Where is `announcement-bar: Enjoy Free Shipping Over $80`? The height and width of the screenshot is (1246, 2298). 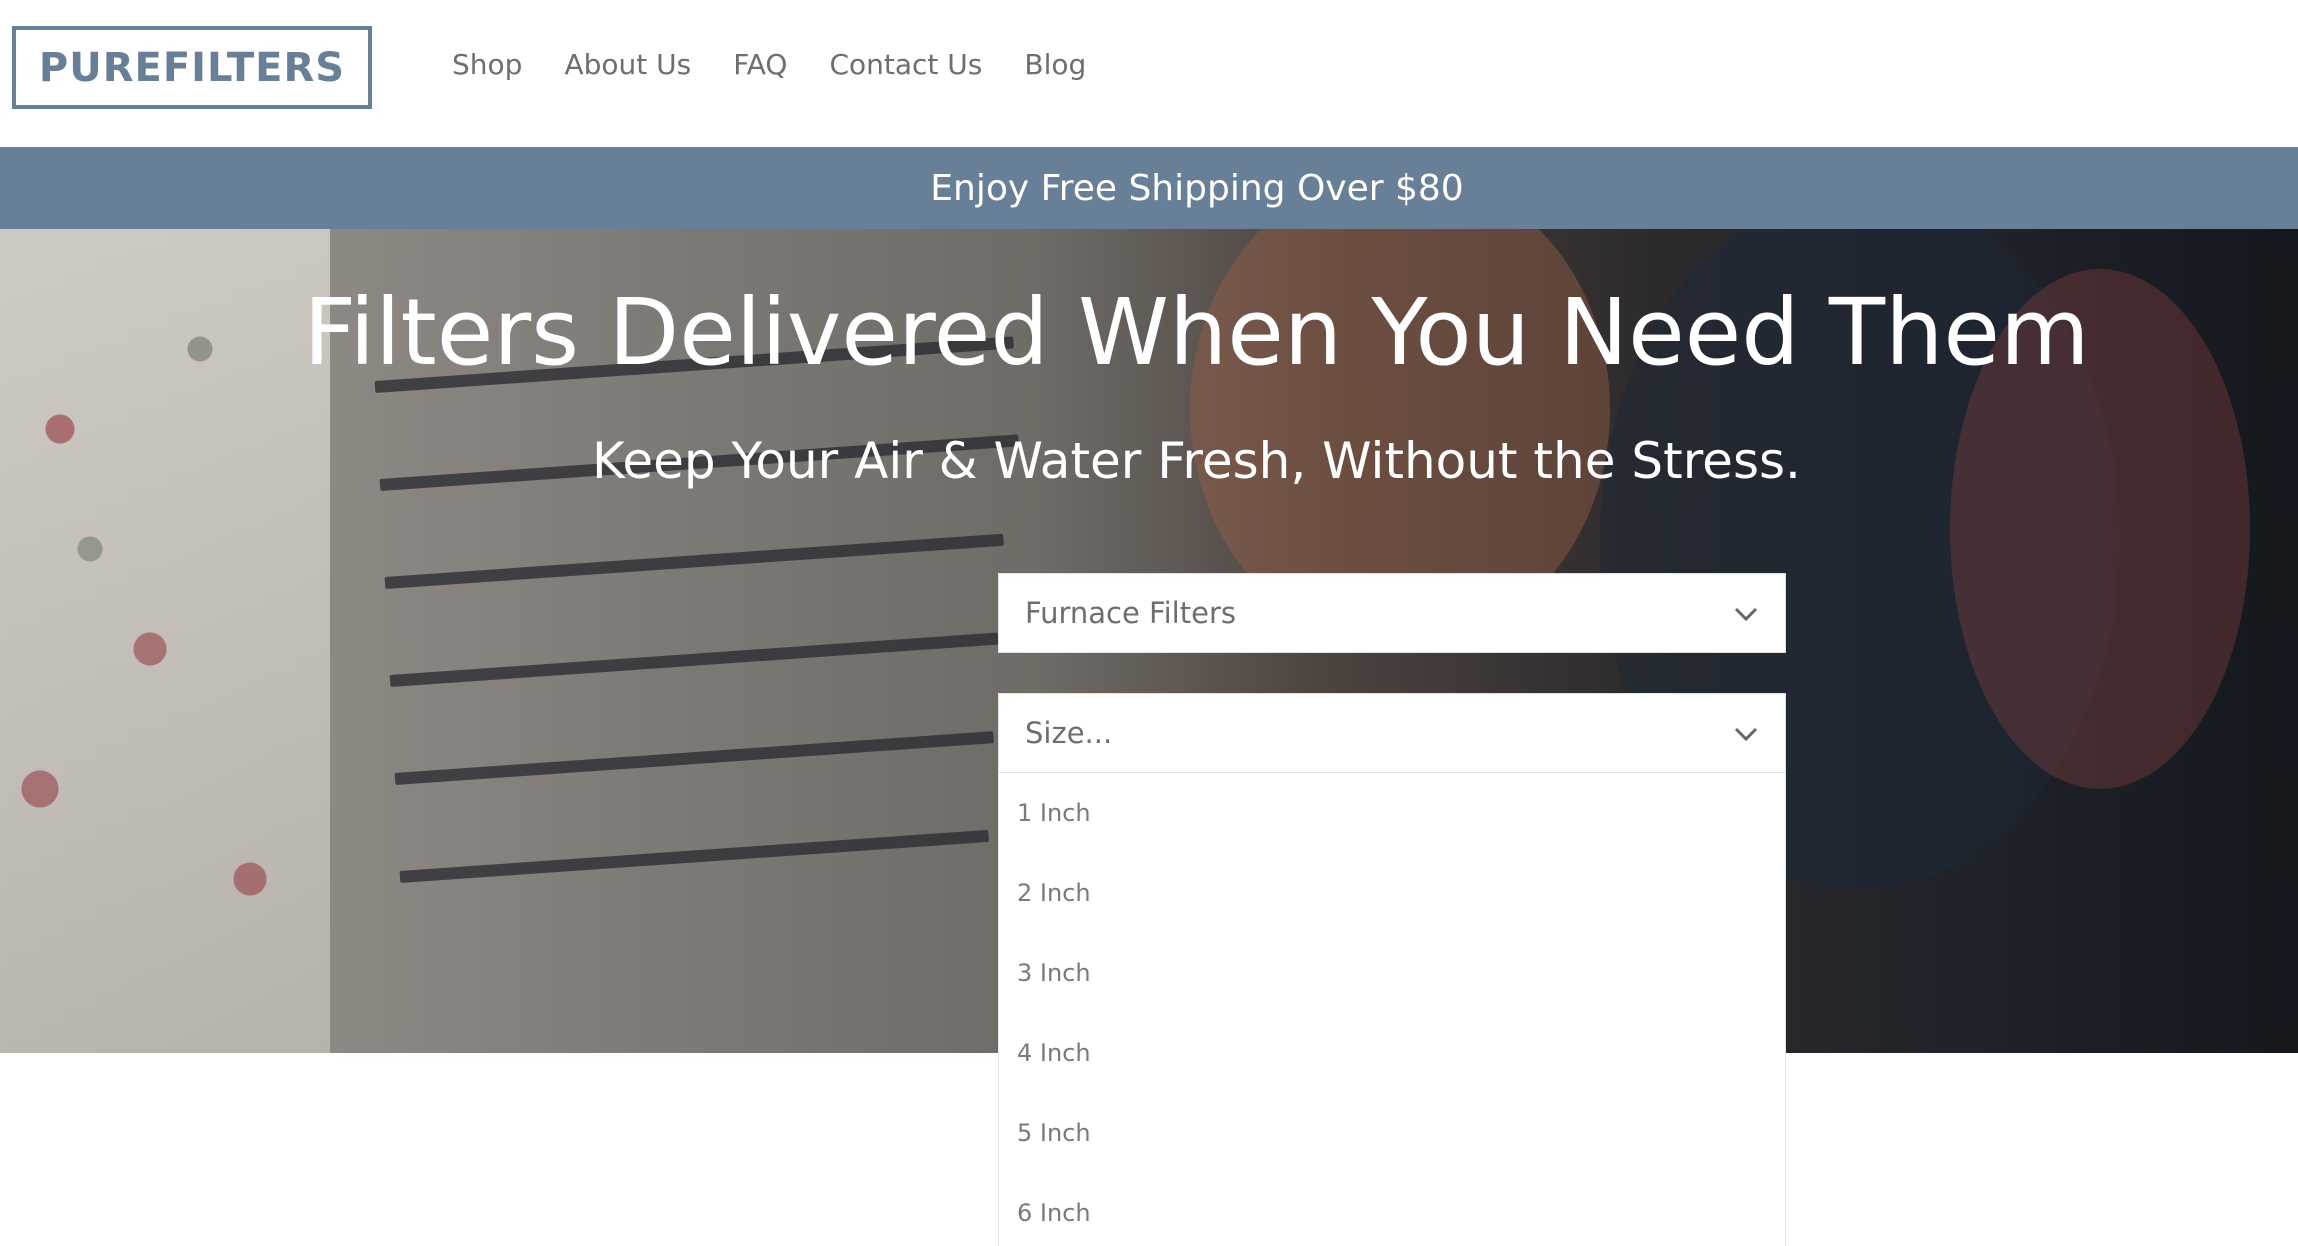 announcement-bar: Enjoy Free Shipping Over $80 is located at coordinates (1149, 188).